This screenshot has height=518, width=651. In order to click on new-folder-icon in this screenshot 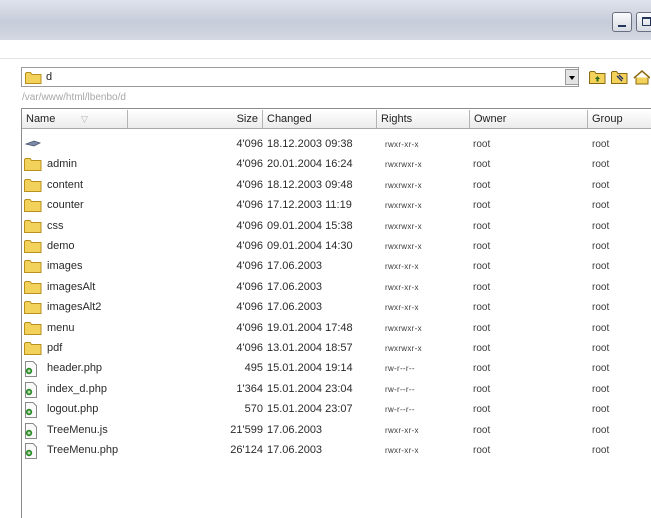, I will do `click(619, 77)`.